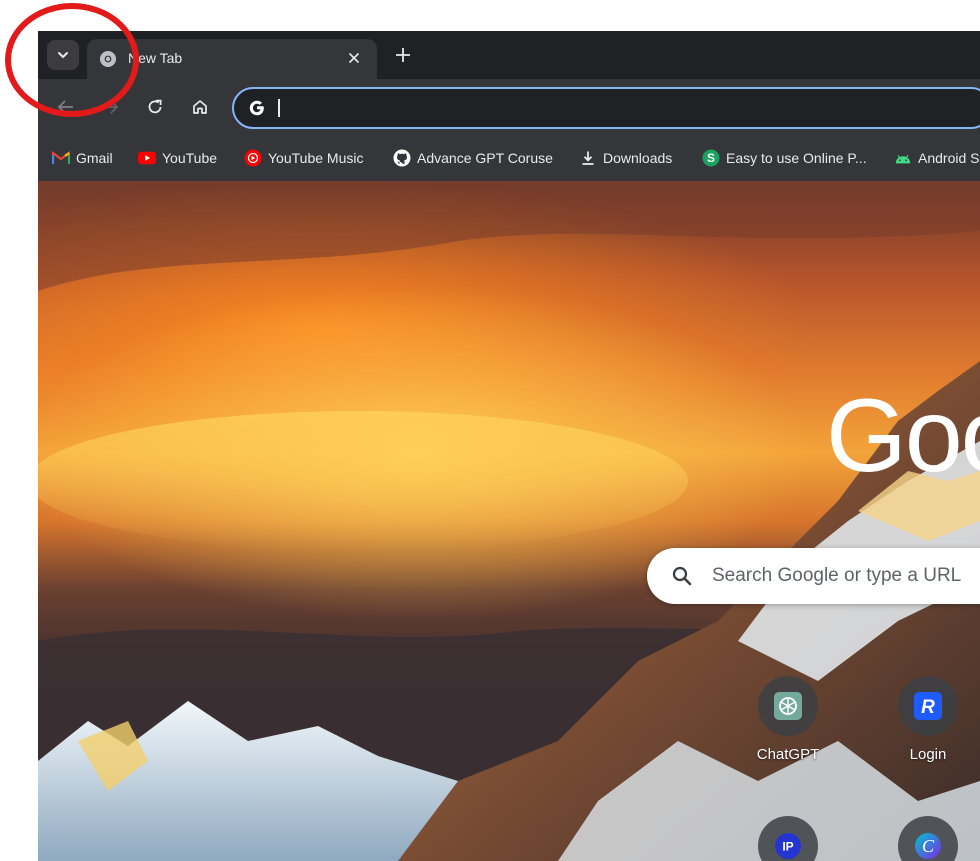 This screenshot has width=980, height=861. I want to click on reload-button, so click(155, 107).